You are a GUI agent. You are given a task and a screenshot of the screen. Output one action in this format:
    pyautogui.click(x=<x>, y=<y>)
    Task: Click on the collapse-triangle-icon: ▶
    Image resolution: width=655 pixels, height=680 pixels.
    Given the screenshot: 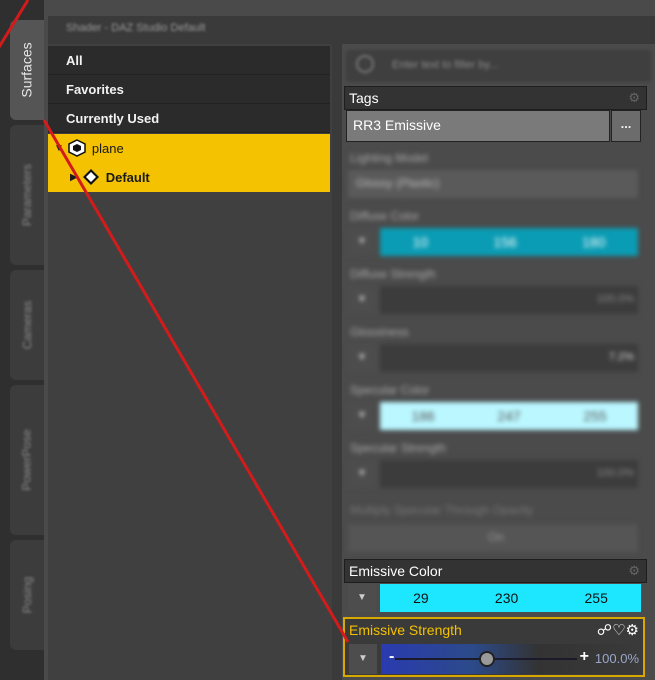 What is the action you would take?
    pyautogui.click(x=74, y=177)
    